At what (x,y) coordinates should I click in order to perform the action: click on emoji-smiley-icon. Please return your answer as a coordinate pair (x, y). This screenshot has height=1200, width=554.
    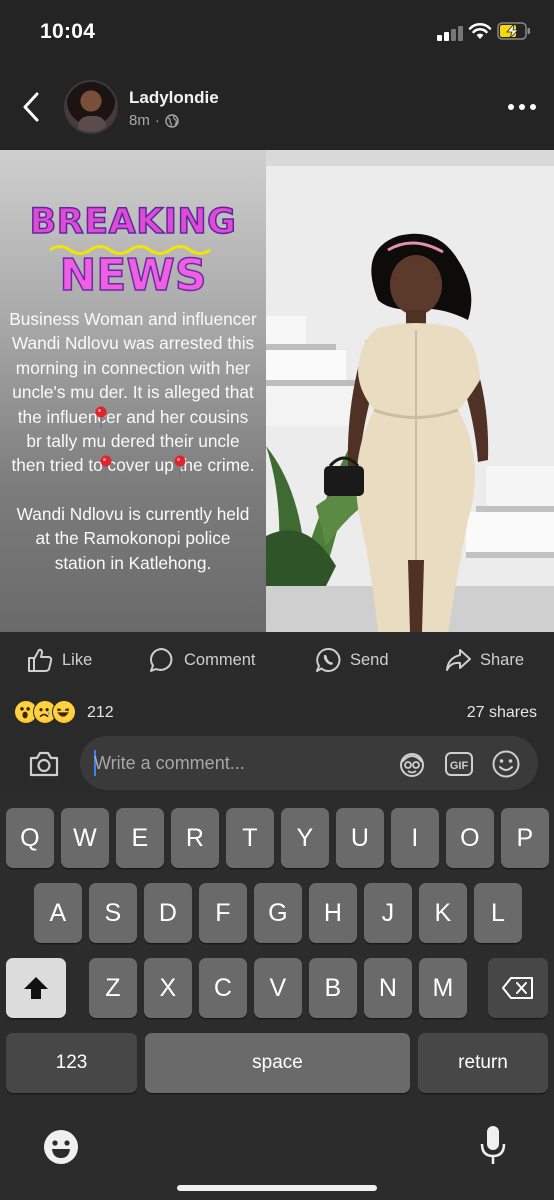
    Looking at the image, I should click on (506, 764).